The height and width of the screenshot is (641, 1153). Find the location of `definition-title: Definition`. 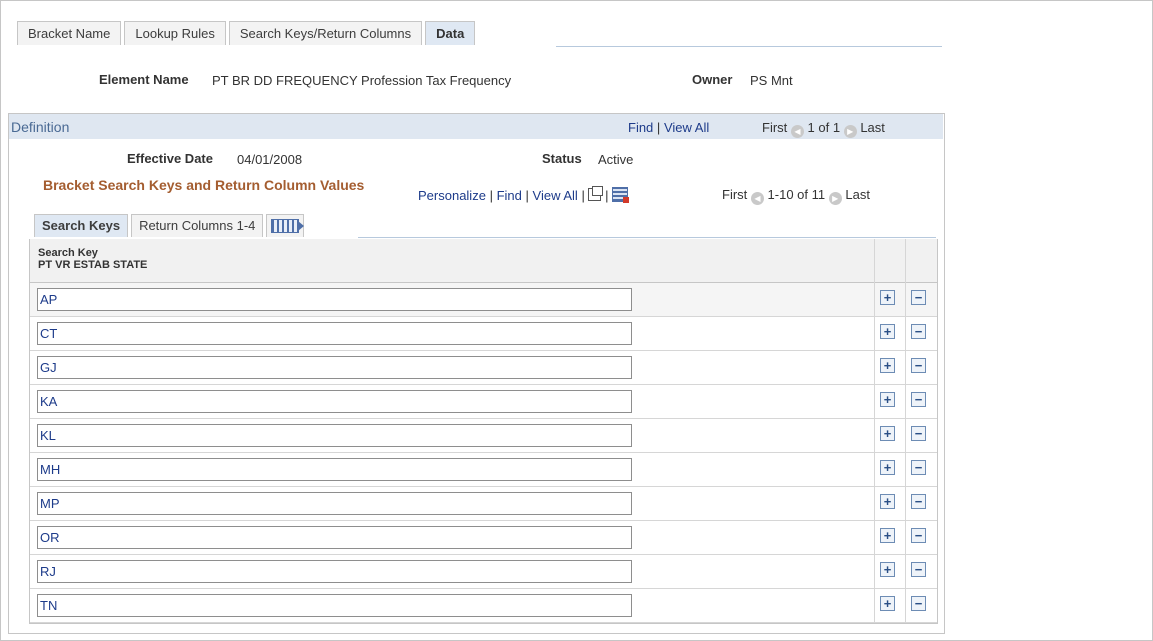

definition-title: Definition is located at coordinates (40, 127).